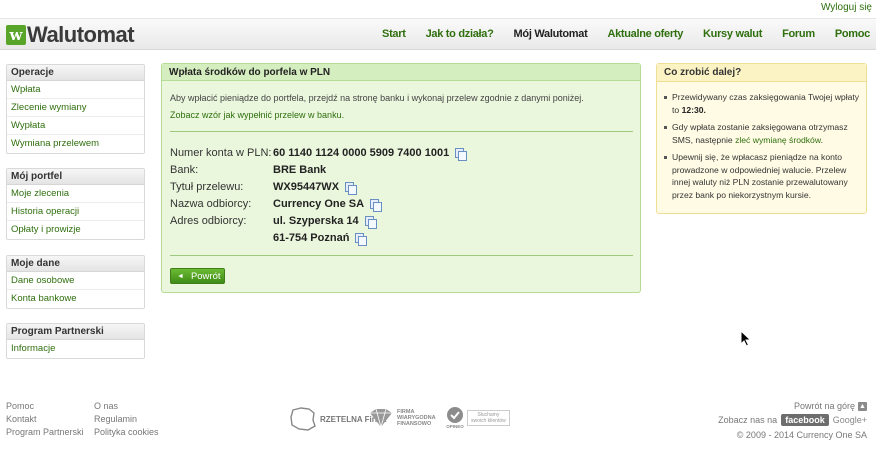 The height and width of the screenshot is (449, 876). Describe the element at coordinates (645, 34) in the screenshot. I see `nav-current-offers: Aktualne oferty` at that location.